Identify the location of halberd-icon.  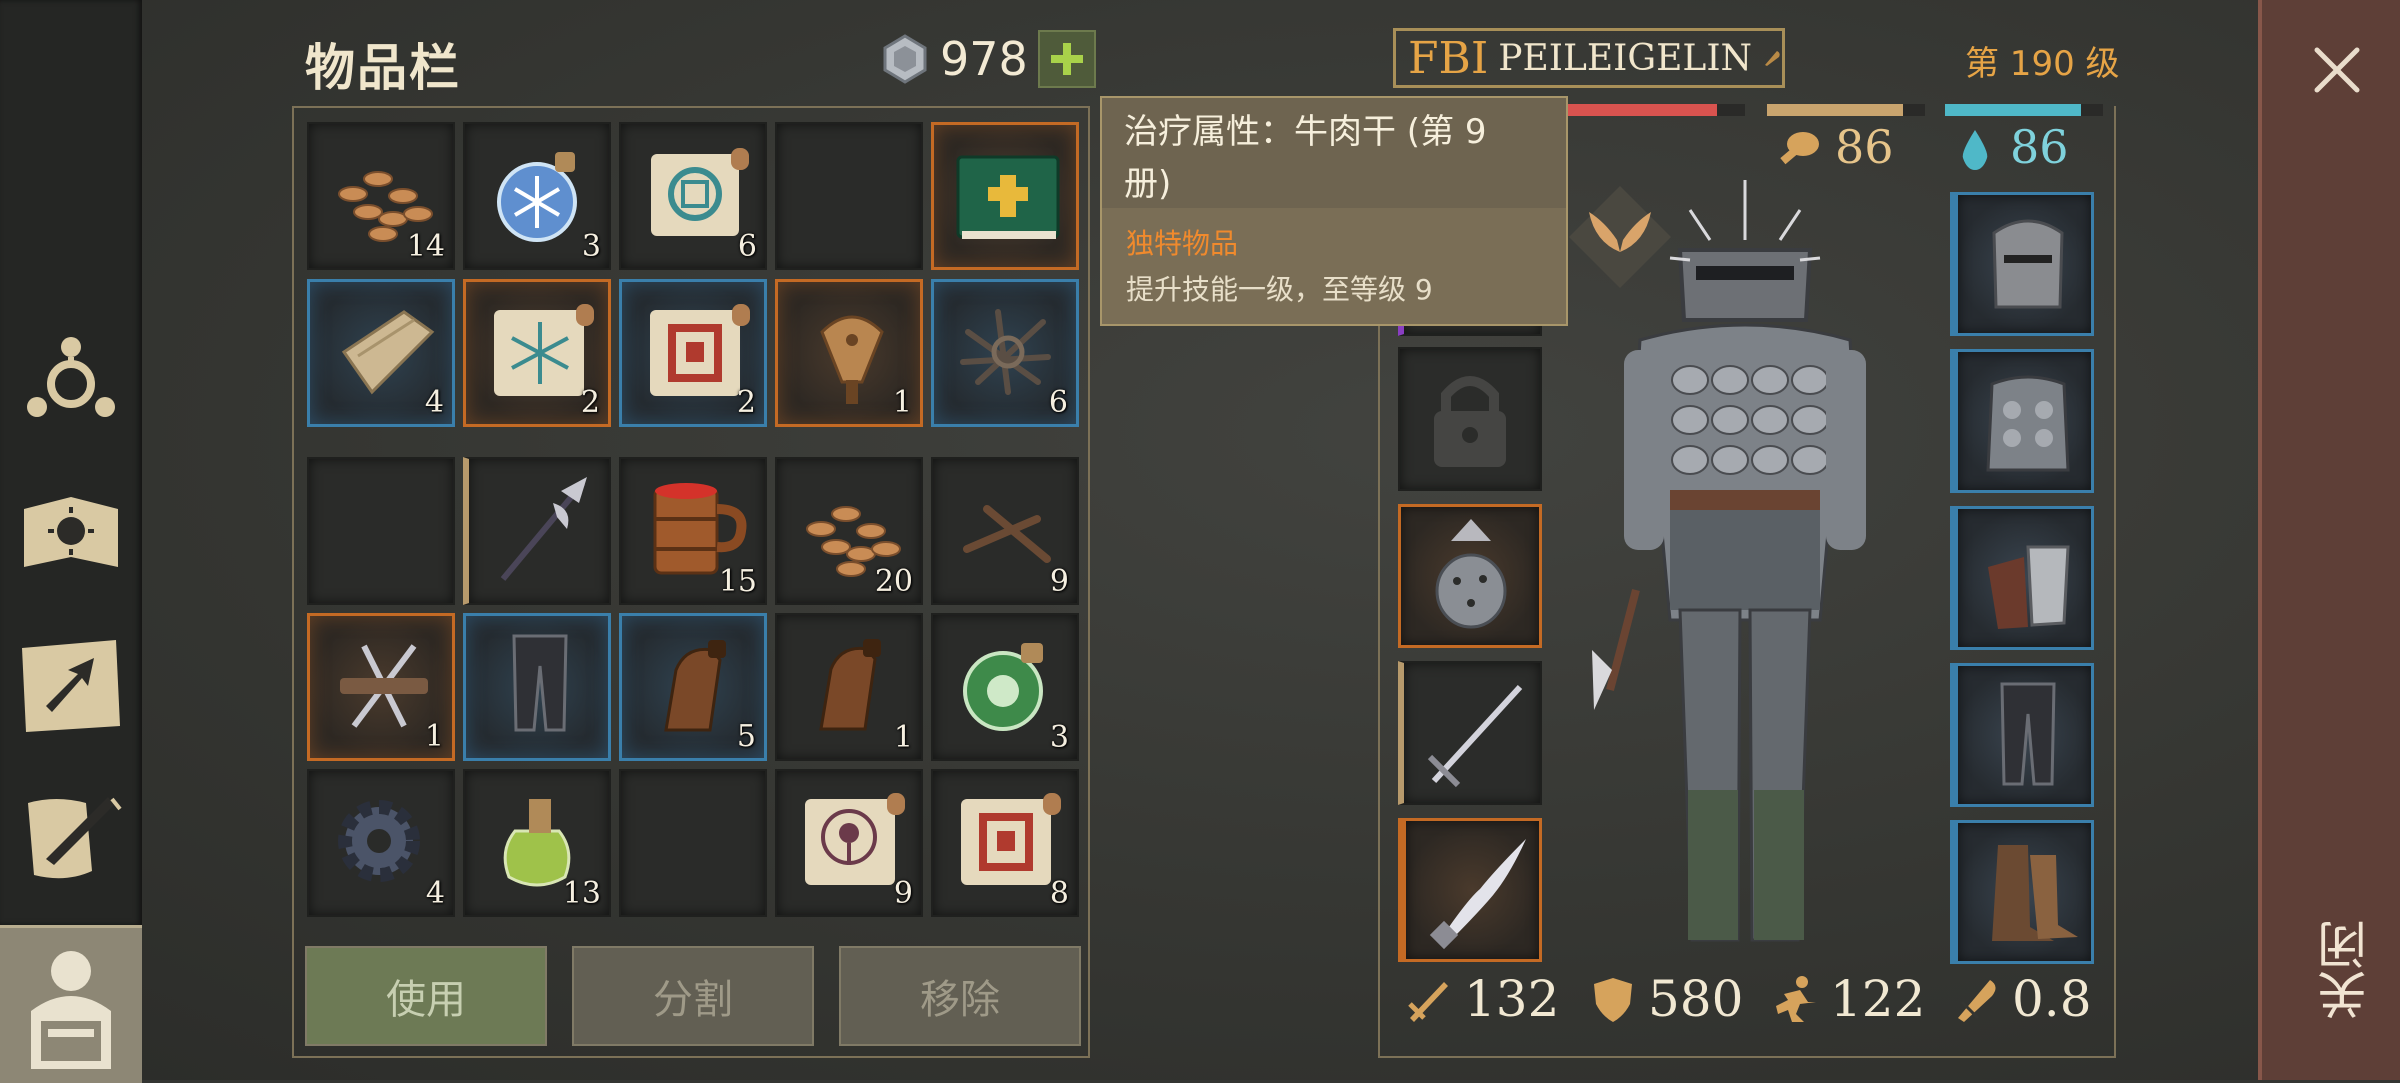
(543, 529).